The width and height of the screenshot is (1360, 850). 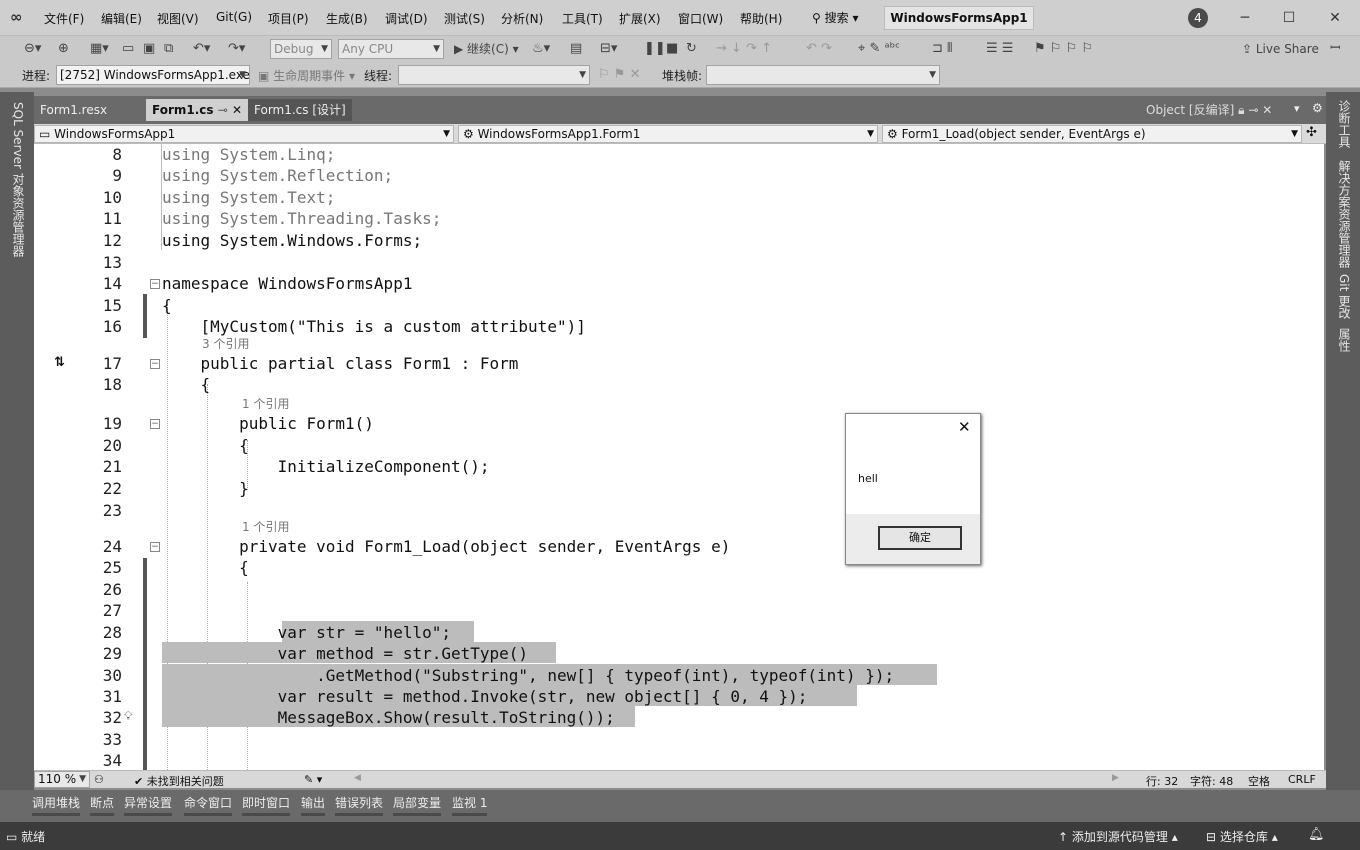 I want to click on menu-project: 项目(P), so click(x=288, y=18).